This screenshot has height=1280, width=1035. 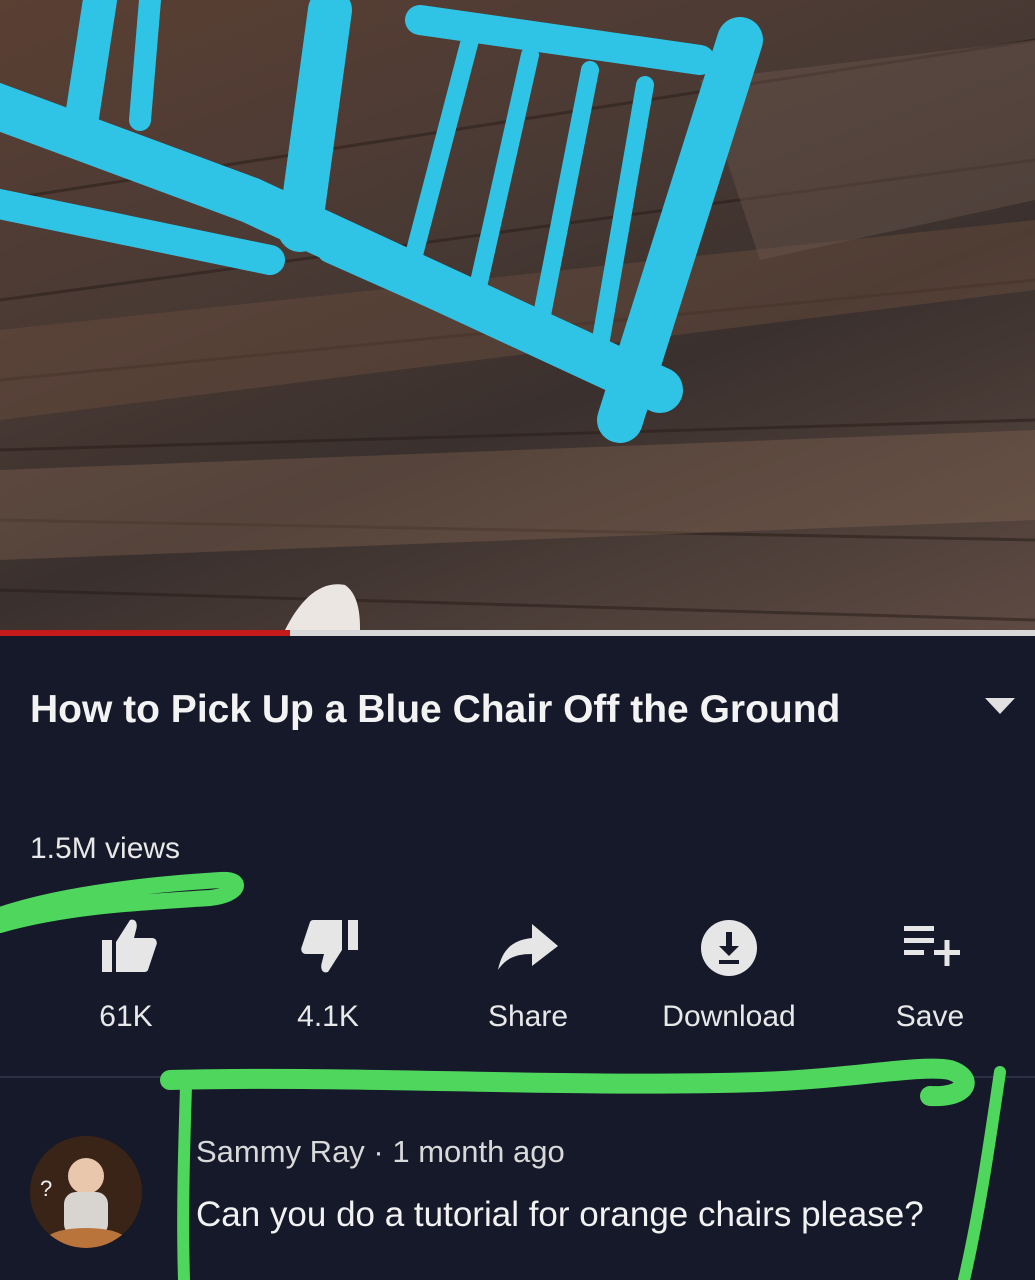 What do you see at coordinates (105, 848) in the screenshot?
I see `view-count: 1.5M views` at bounding box center [105, 848].